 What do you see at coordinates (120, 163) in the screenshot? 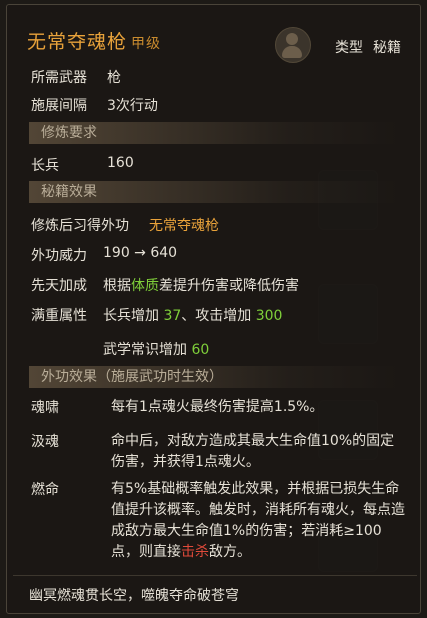
I see `training-req-value: 160` at bounding box center [120, 163].